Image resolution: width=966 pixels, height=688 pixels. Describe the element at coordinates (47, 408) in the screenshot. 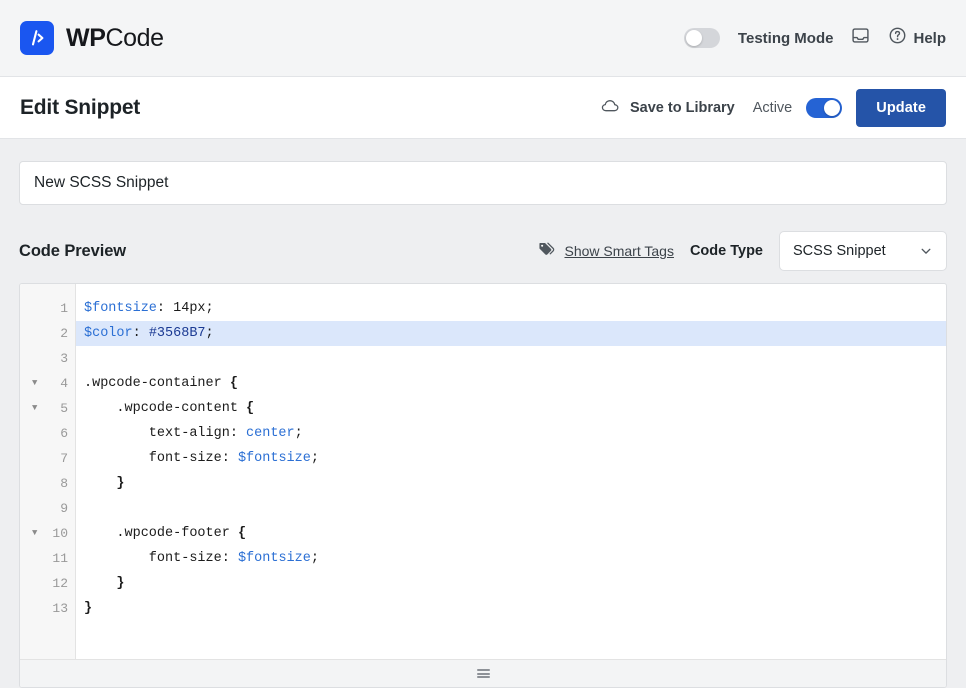

I see `gutter-line: ▼ 5` at that location.